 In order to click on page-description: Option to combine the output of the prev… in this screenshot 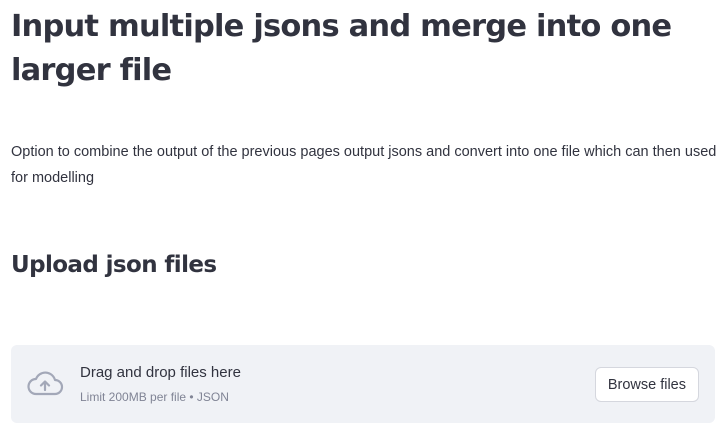, I will do `click(364, 165)`.